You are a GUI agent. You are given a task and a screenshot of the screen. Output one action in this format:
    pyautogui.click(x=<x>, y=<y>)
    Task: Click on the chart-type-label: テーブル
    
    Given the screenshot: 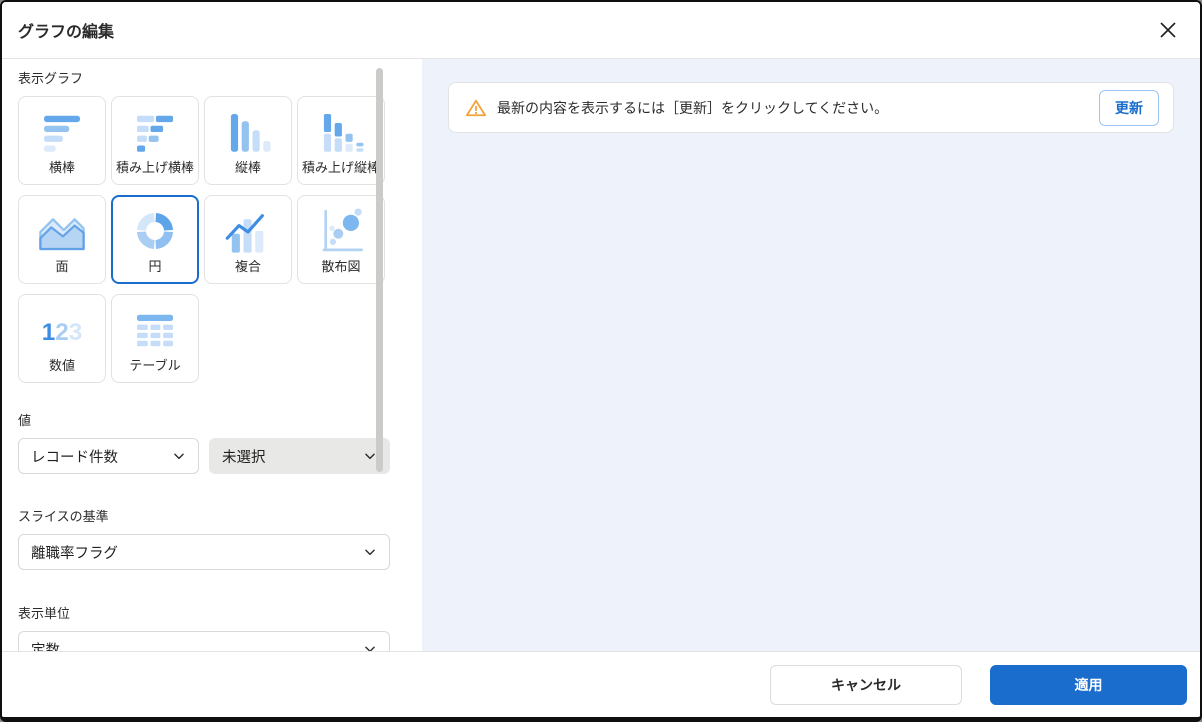 What is the action you would take?
    pyautogui.click(x=155, y=365)
    